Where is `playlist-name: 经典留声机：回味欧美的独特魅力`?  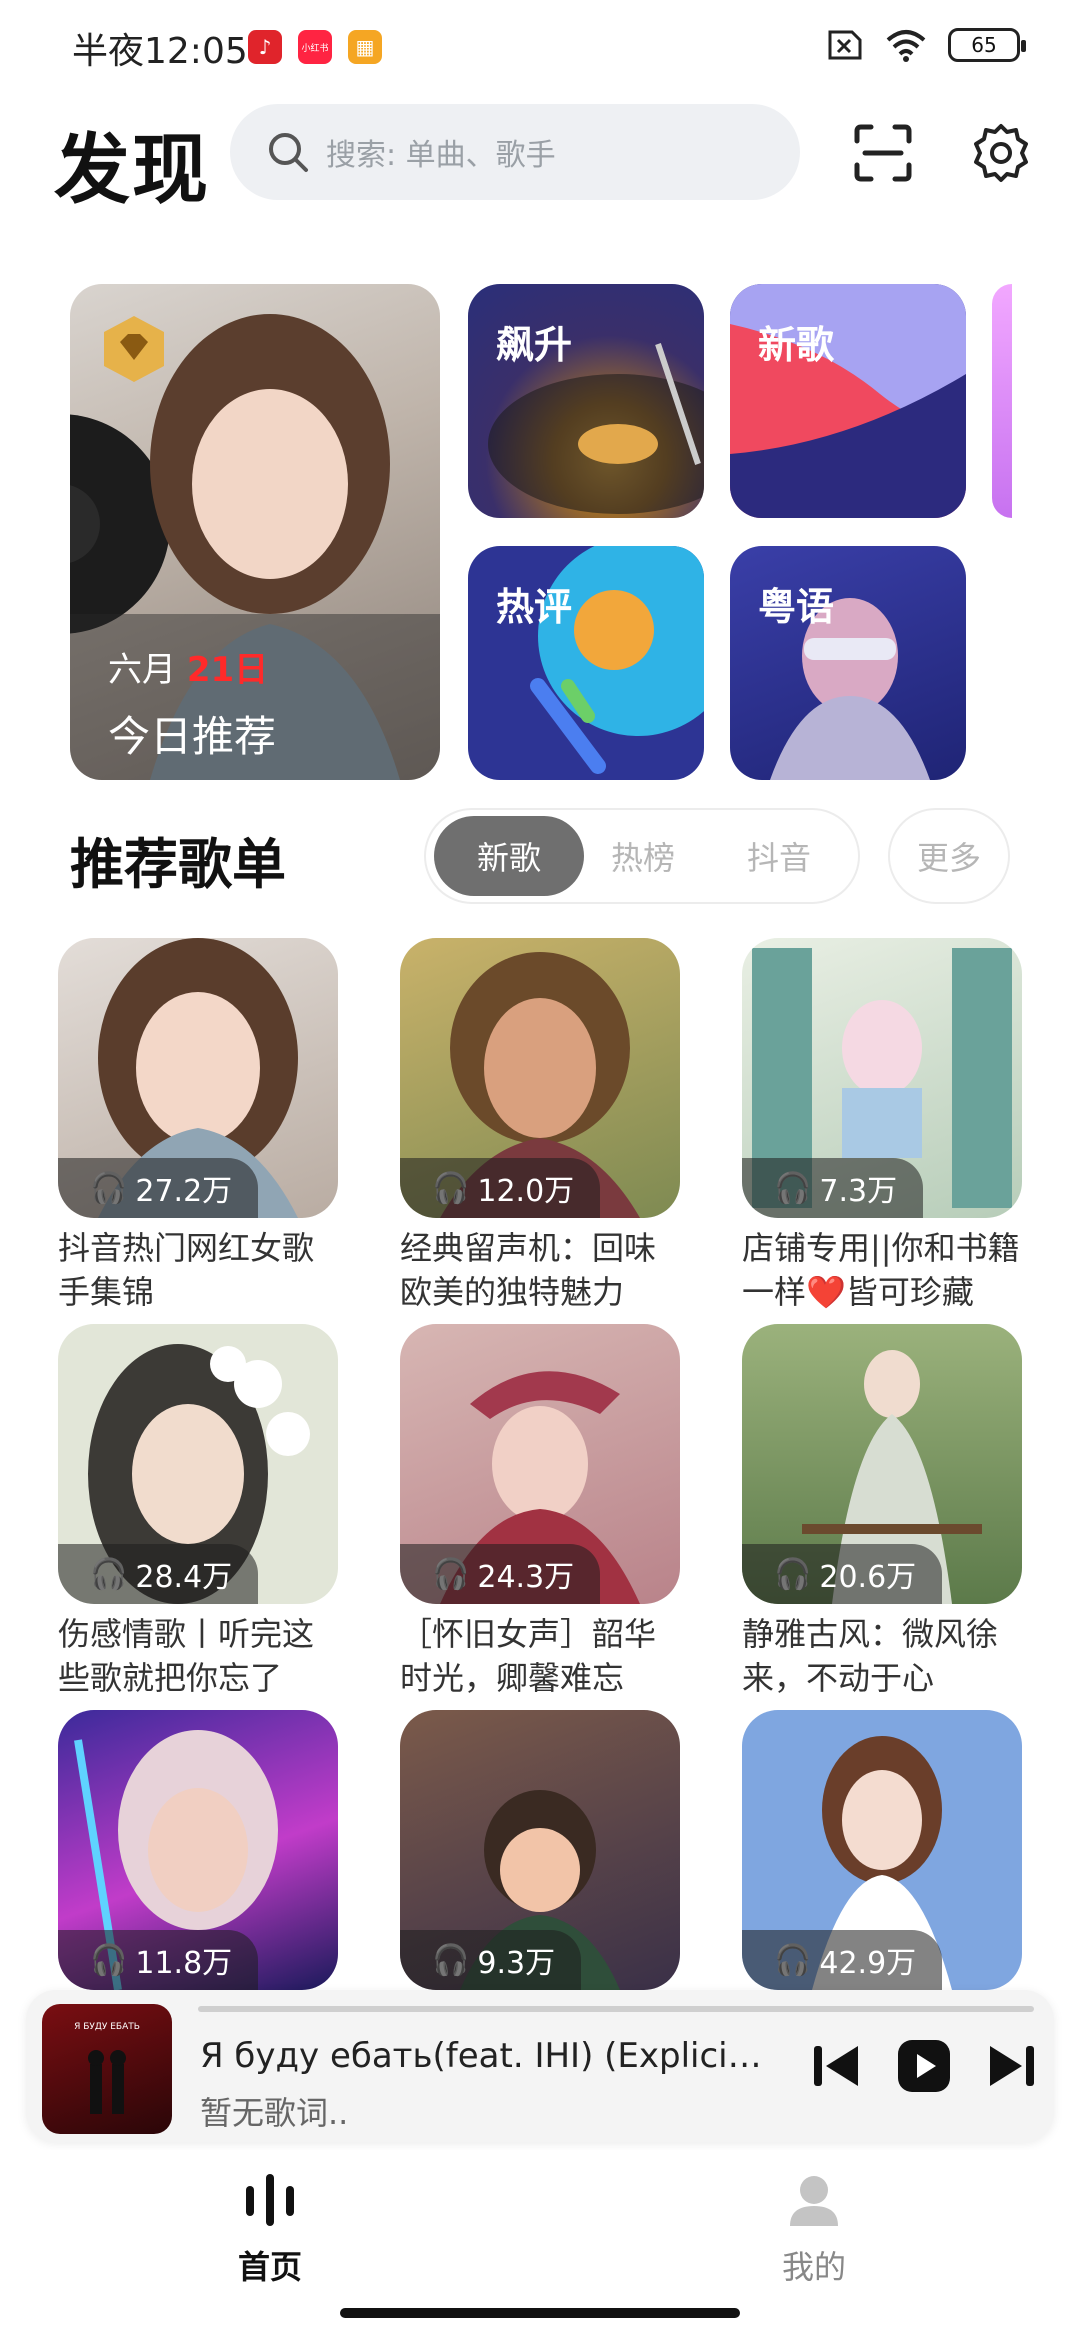 playlist-name: 经典留声机：回味欧美的独特魅力 is located at coordinates (528, 1270).